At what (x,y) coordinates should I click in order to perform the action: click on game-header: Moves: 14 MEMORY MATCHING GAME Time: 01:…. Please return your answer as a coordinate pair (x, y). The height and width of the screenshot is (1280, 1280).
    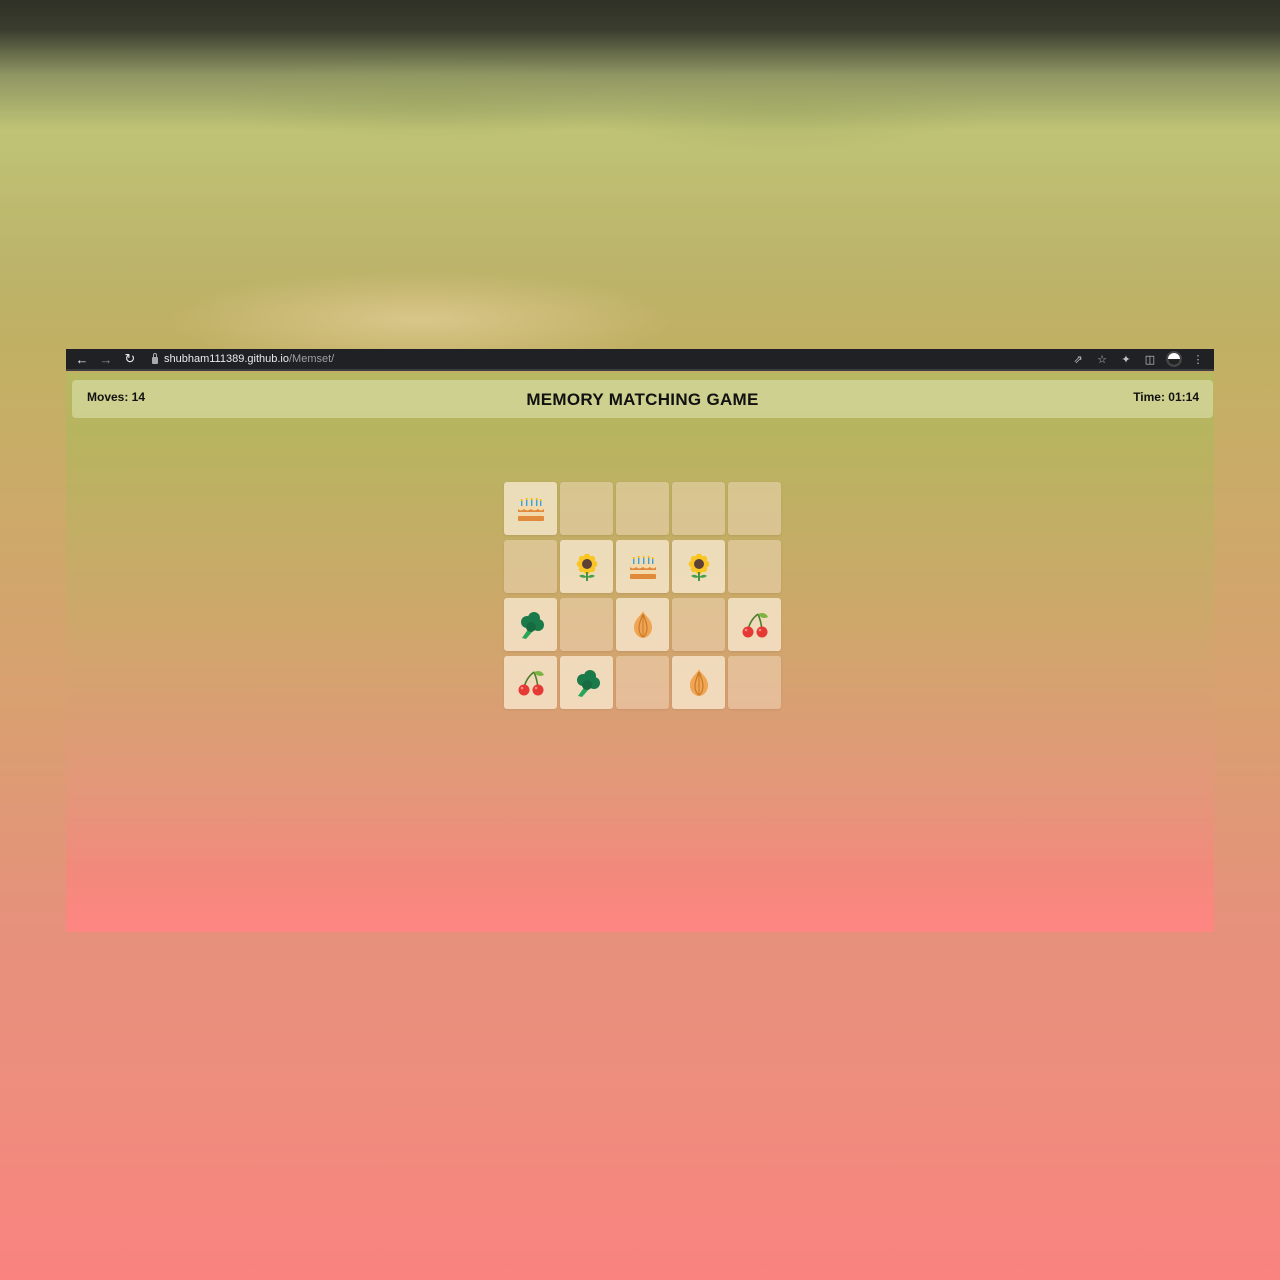
    Looking at the image, I should click on (642, 399).